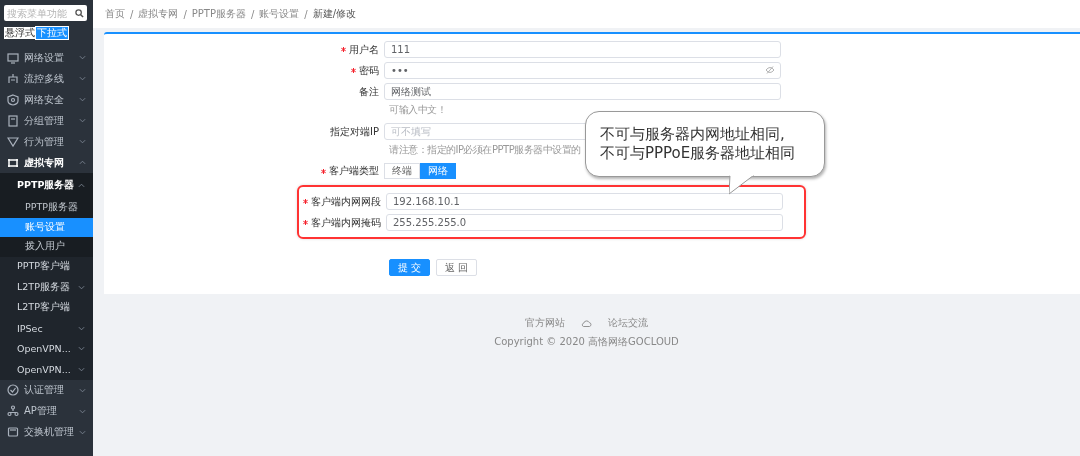  I want to click on copyright-text: Copyright © 2020 高恪网络GOCLOUD, so click(586, 342).